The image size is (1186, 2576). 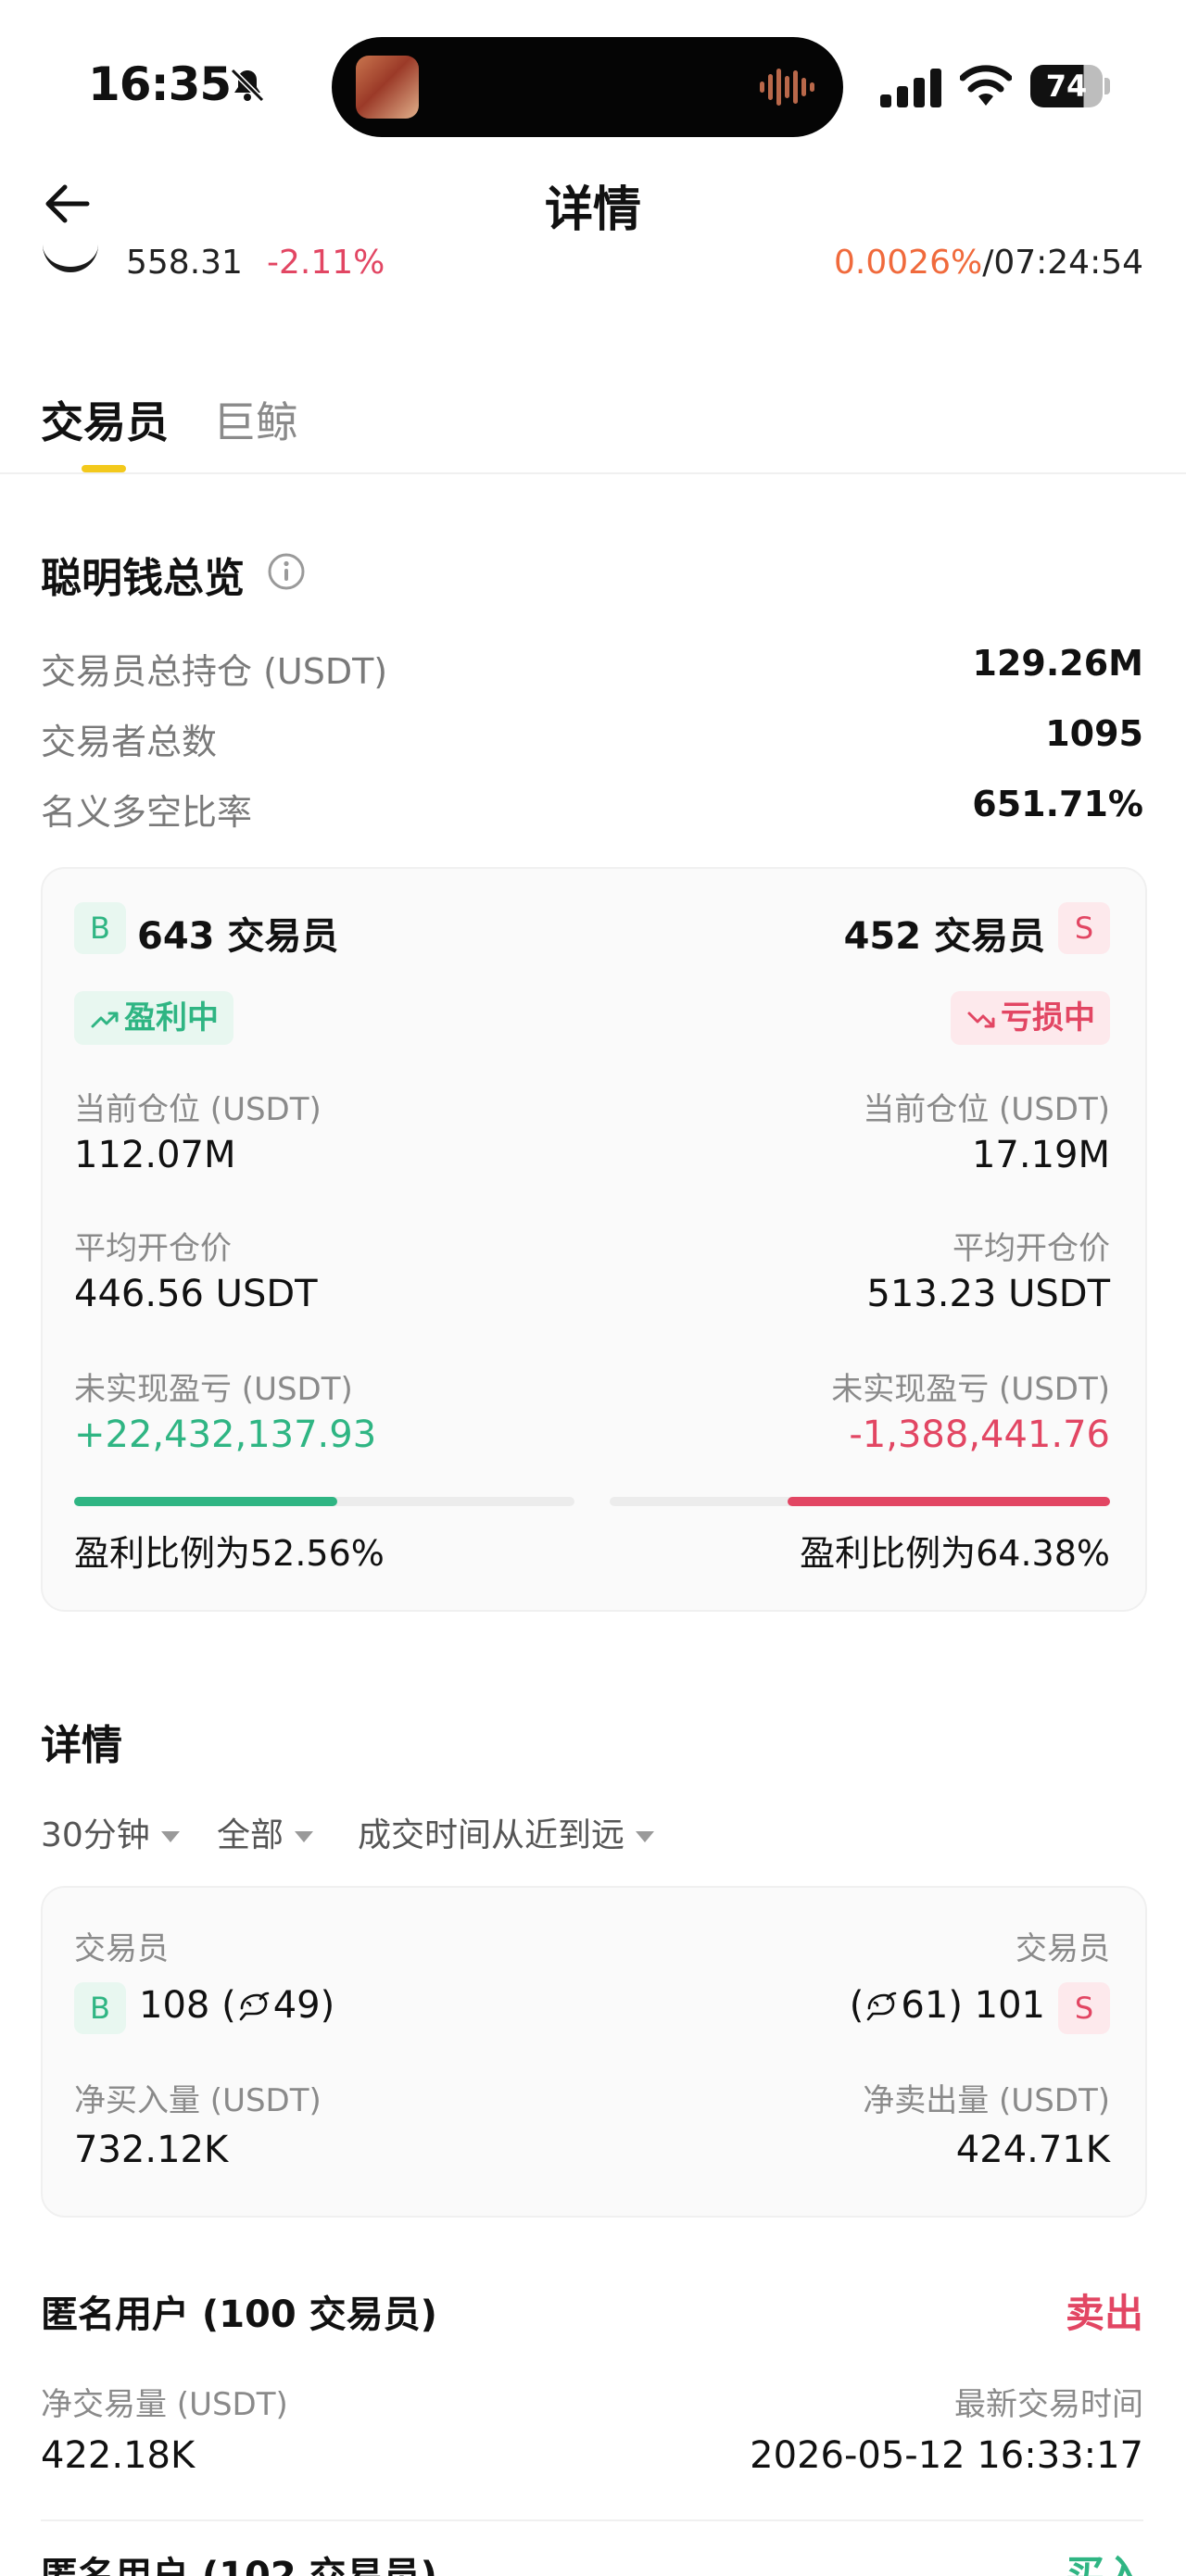 What do you see at coordinates (286, 571) in the screenshot?
I see `info-icon` at bounding box center [286, 571].